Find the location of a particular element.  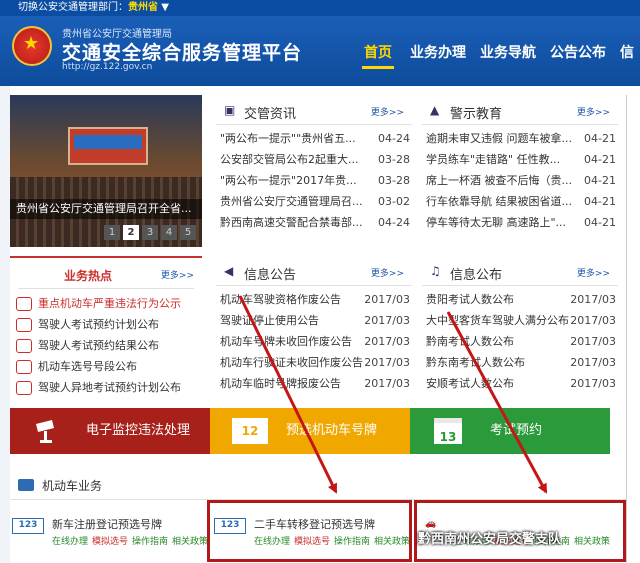

news-item: 机动车行驶证未收回作废公告 2017/03 is located at coordinates (314, 362).